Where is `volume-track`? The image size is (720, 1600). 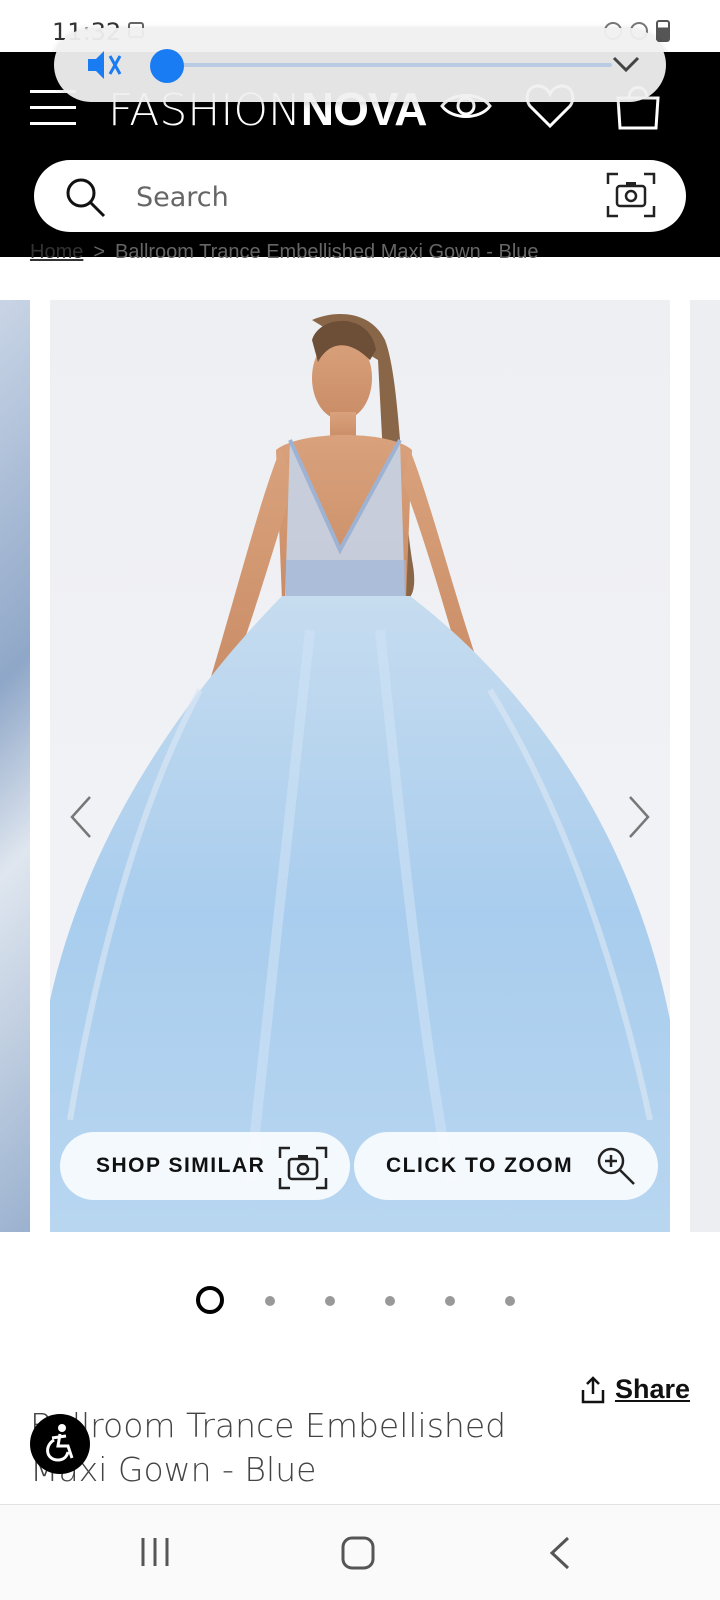 volume-track is located at coordinates (382, 65).